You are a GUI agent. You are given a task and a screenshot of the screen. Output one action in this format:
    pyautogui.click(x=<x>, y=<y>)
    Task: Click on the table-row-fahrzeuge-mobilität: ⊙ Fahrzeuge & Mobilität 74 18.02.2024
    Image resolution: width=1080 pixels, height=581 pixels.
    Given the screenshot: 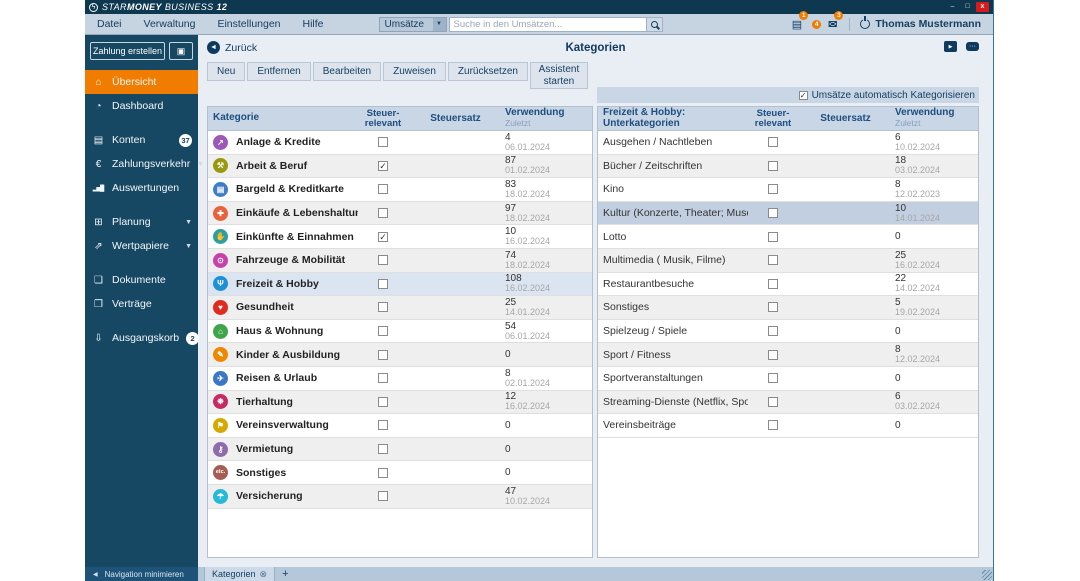 What is the action you would take?
    pyautogui.click(x=400, y=260)
    